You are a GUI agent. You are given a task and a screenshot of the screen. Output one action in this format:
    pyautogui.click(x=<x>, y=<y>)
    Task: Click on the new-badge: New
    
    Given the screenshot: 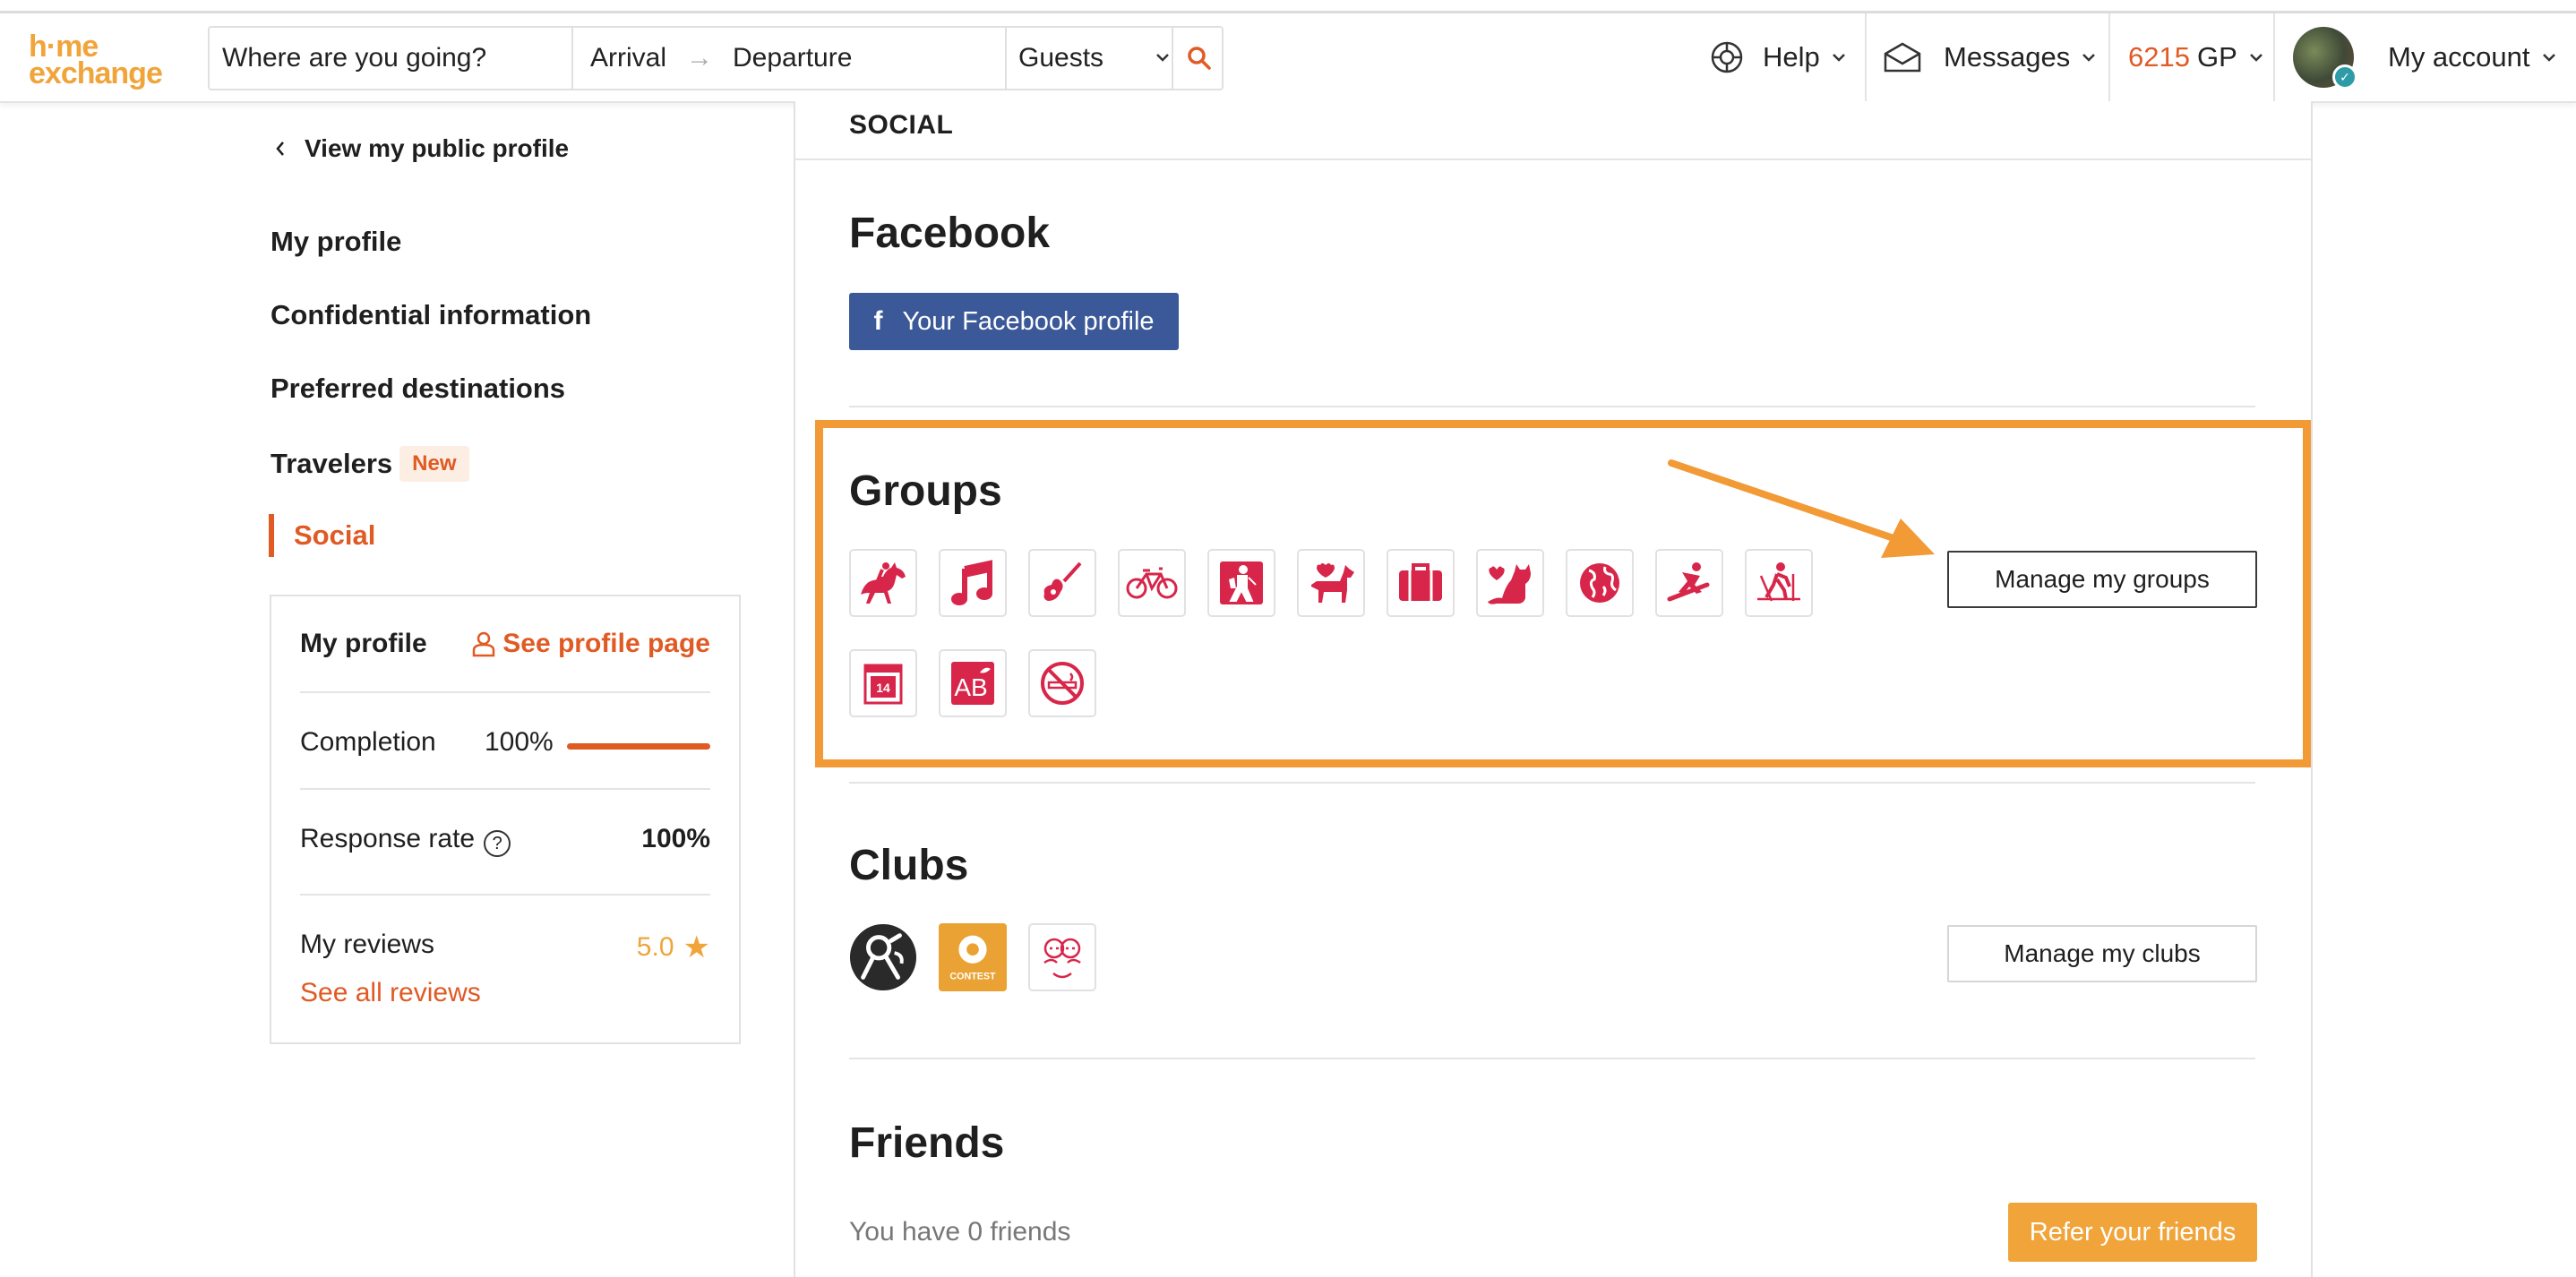 What is the action you would take?
    pyautogui.click(x=434, y=464)
    